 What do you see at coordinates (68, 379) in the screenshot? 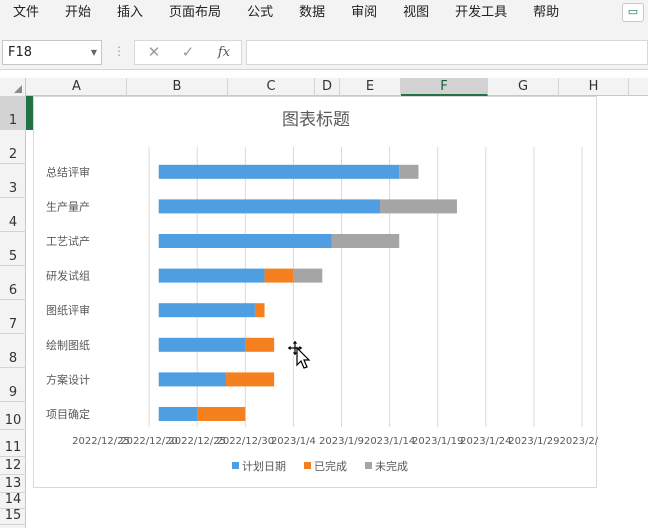
I see `category-label: 方案设计` at bounding box center [68, 379].